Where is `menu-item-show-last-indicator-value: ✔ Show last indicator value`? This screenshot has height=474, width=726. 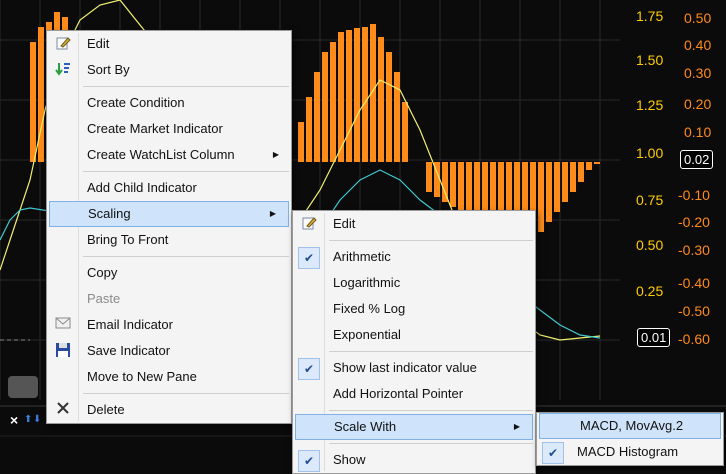 menu-item-show-last-indicator-value: ✔ Show last indicator value is located at coordinates (414, 368).